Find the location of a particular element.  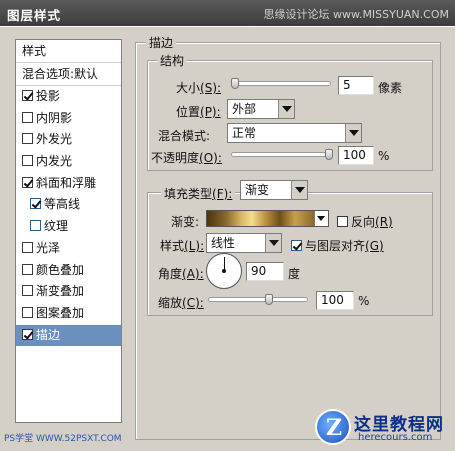

angle-dial-center is located at coordinates (224, 271).